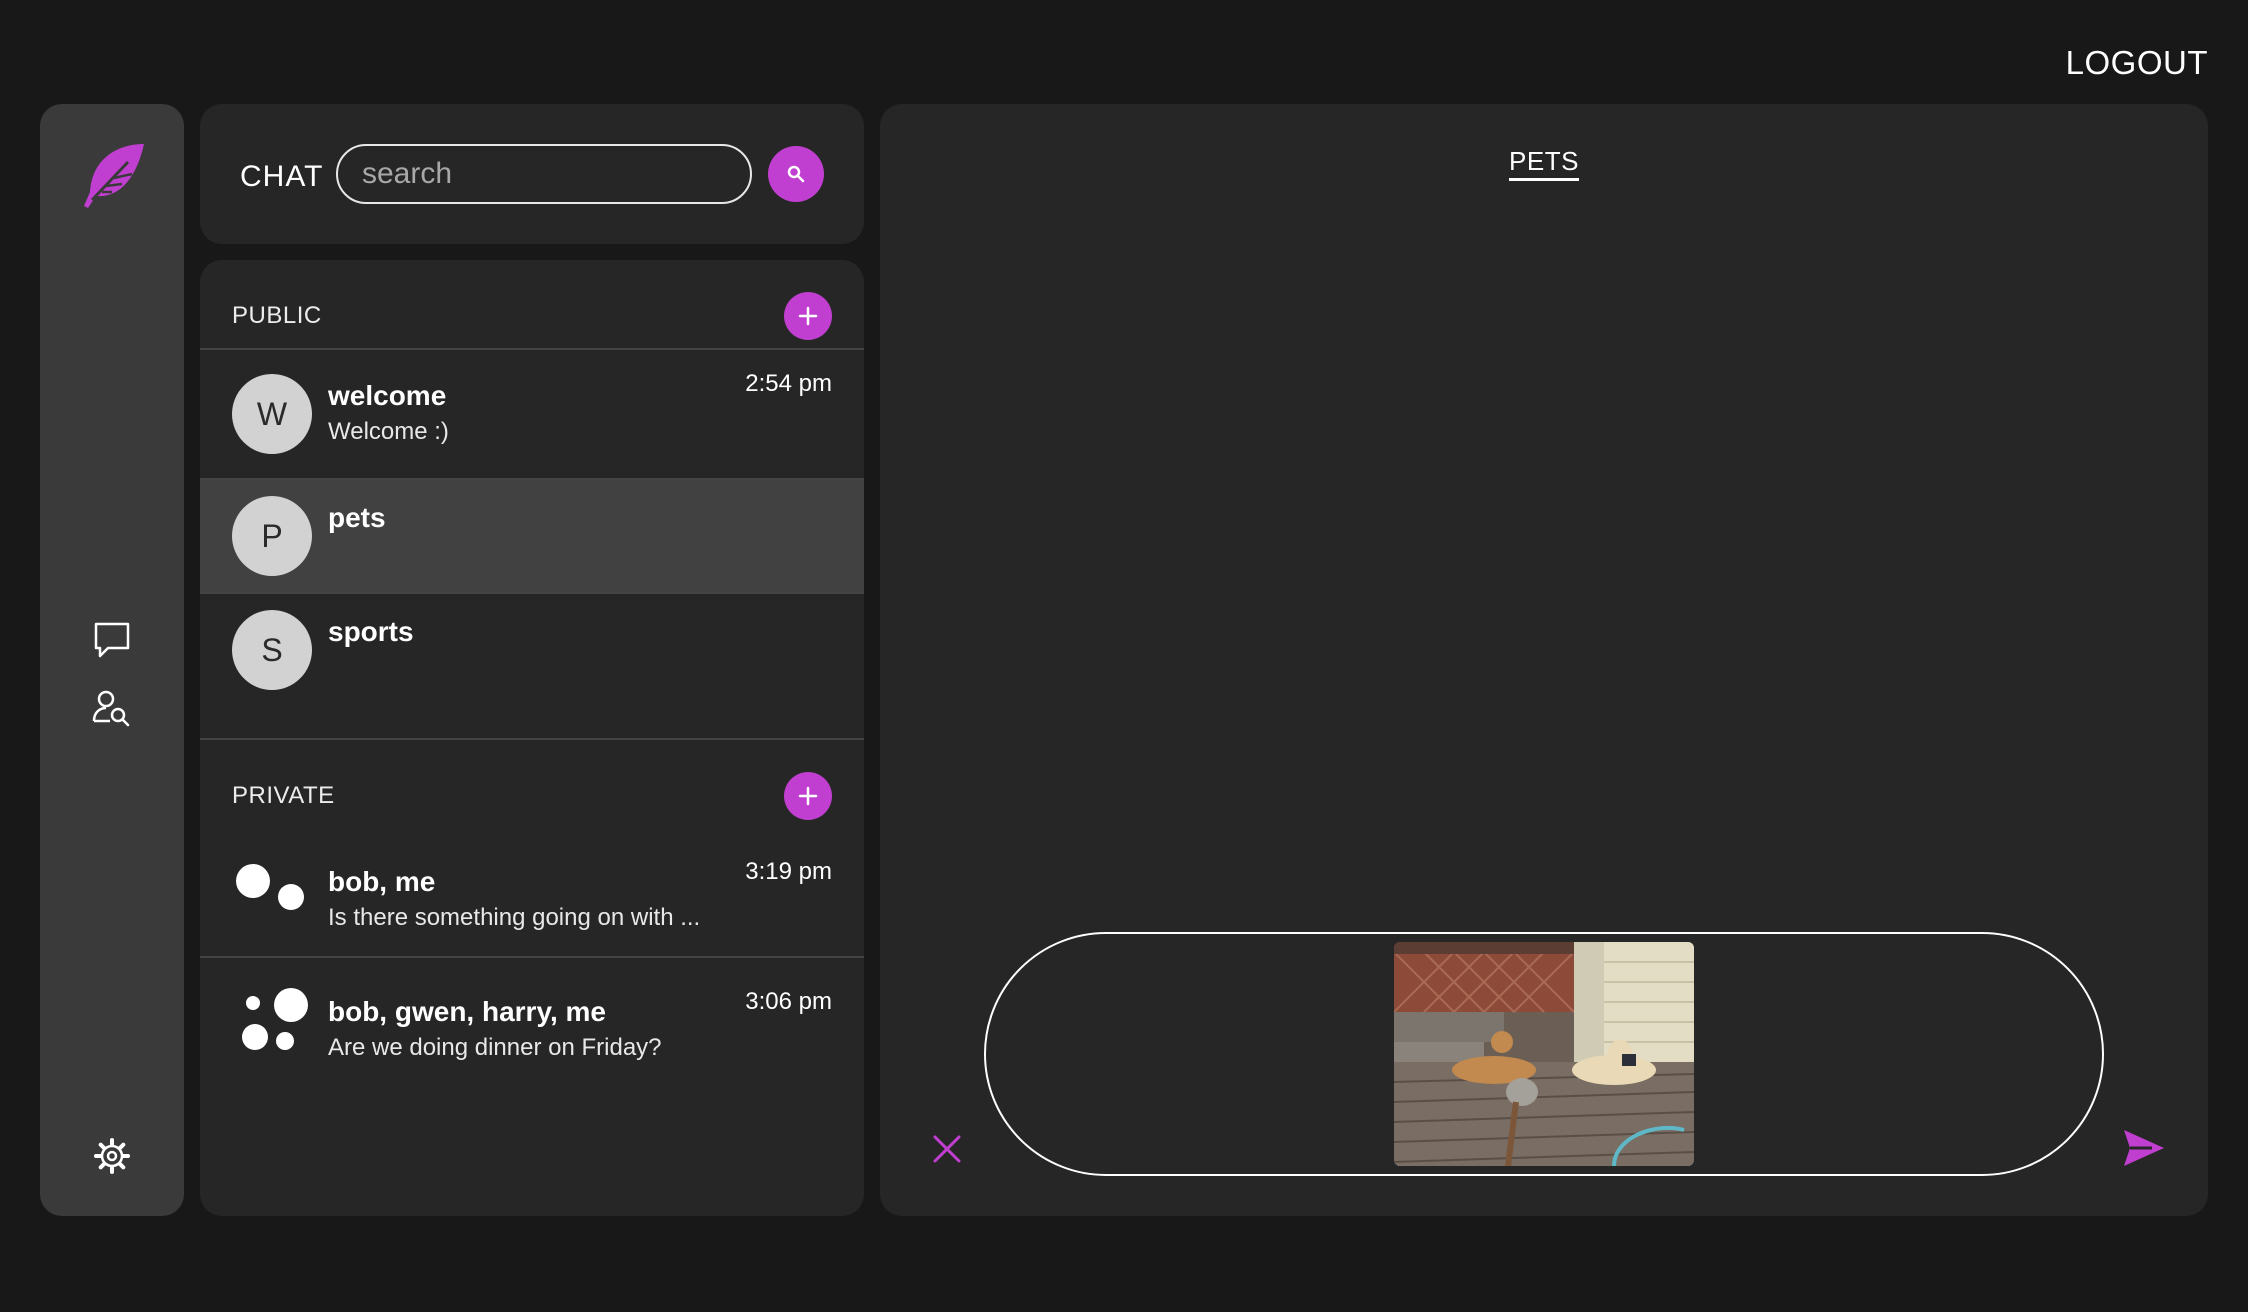 The width and height of the screenshot is (2248, 1312). I want to click on close-icon, so click(947, 1149).